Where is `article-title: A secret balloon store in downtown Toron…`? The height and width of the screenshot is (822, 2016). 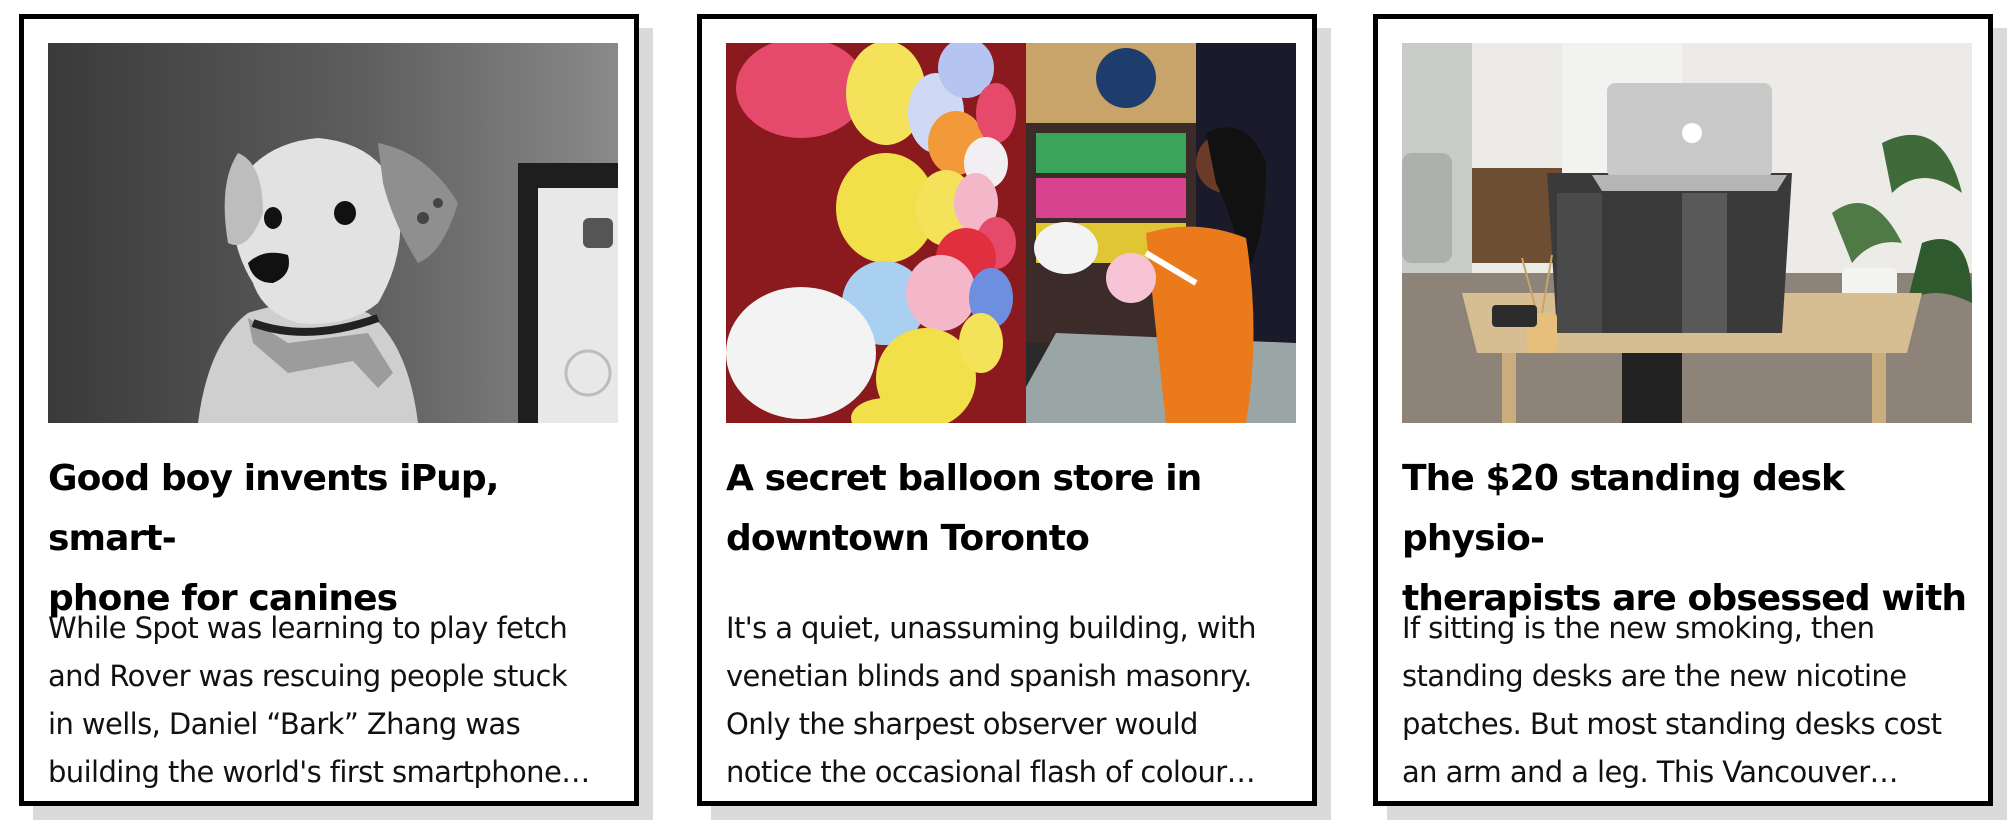
article-title: A secret balloon store in downtown Toron… is located at coordinates (1013, 509).